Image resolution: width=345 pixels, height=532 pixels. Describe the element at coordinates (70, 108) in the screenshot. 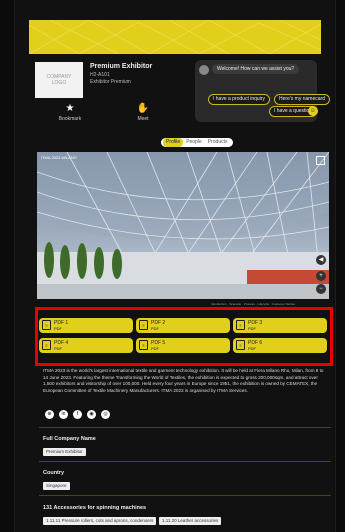

I see `star-icon: ★` at that location.